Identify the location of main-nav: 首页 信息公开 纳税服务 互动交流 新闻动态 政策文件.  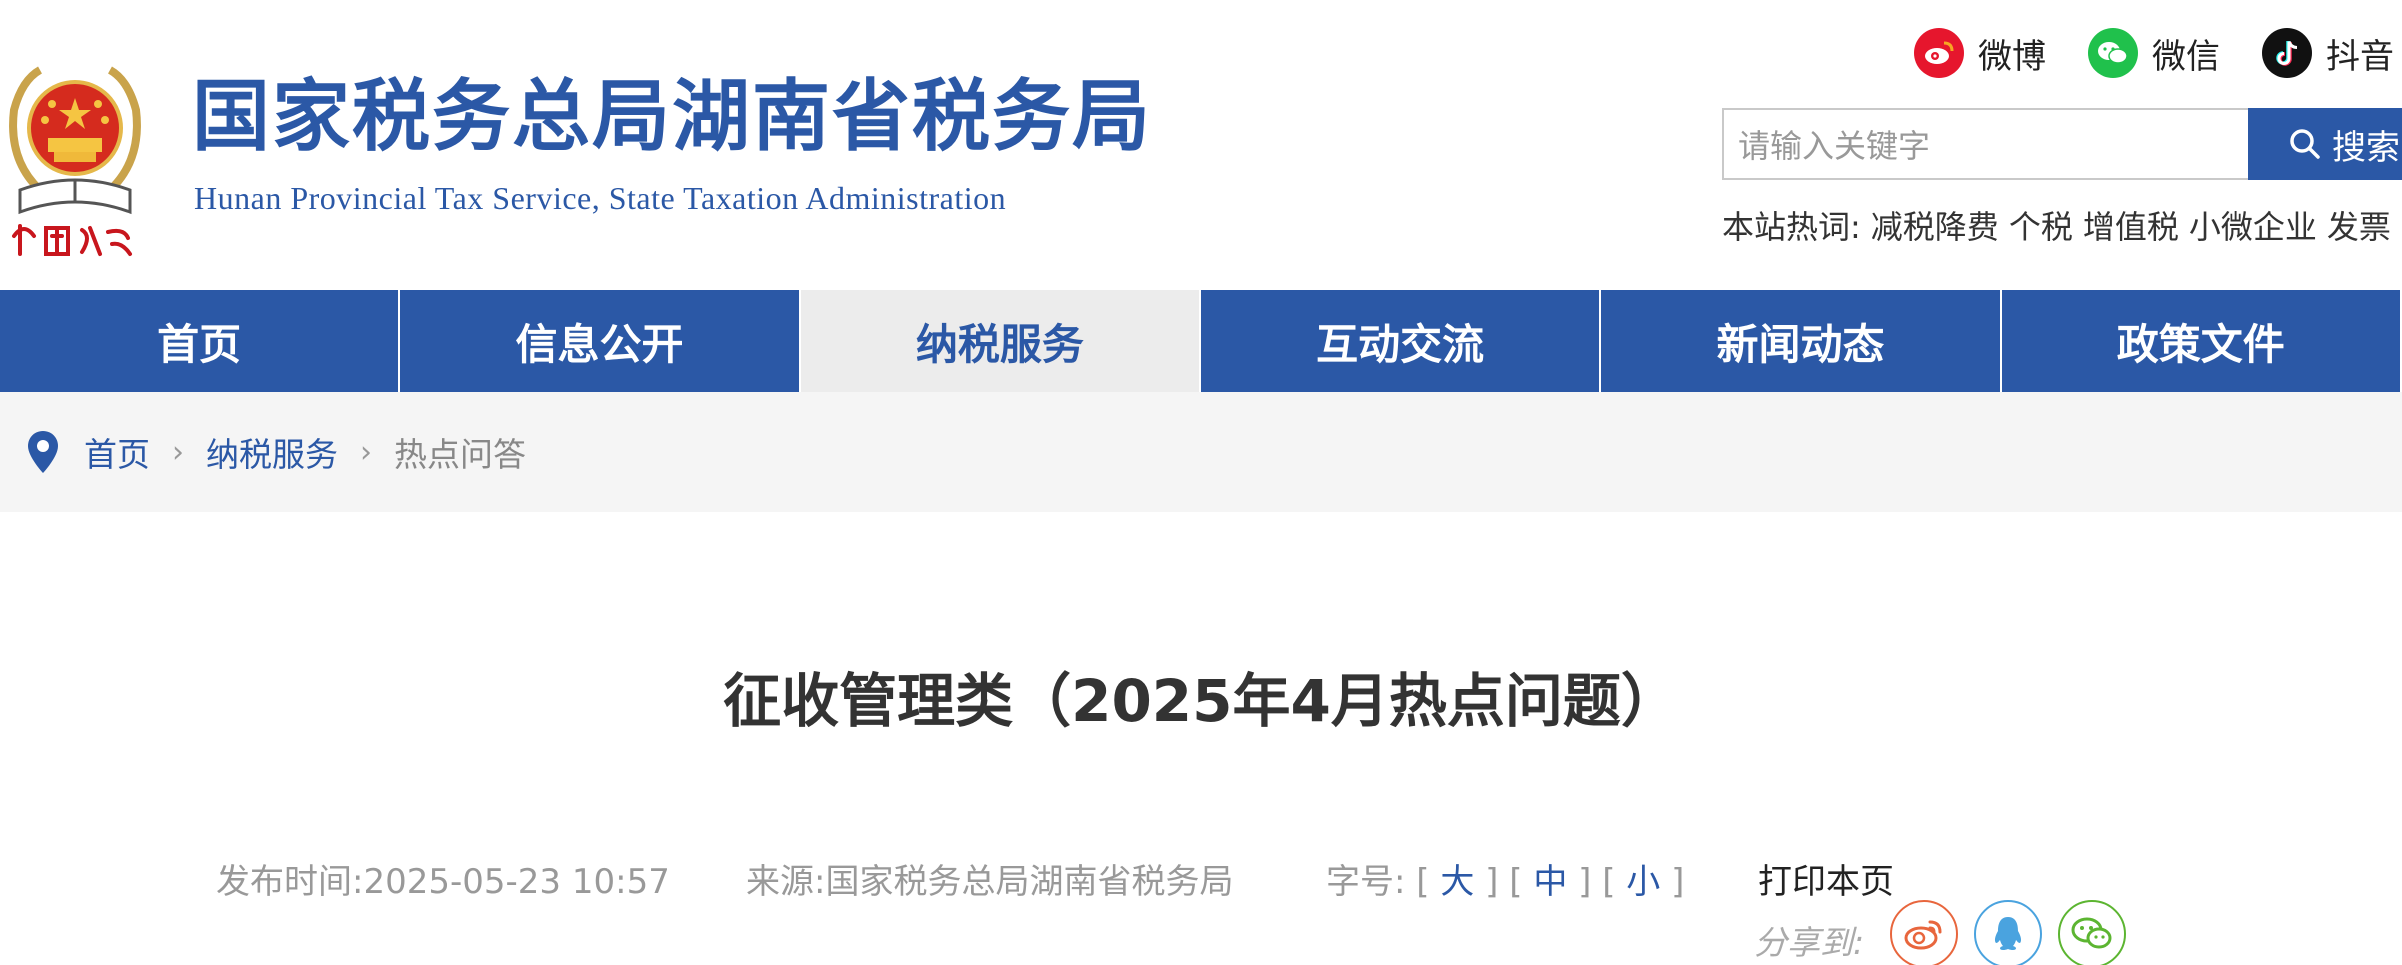
(1201, 341).